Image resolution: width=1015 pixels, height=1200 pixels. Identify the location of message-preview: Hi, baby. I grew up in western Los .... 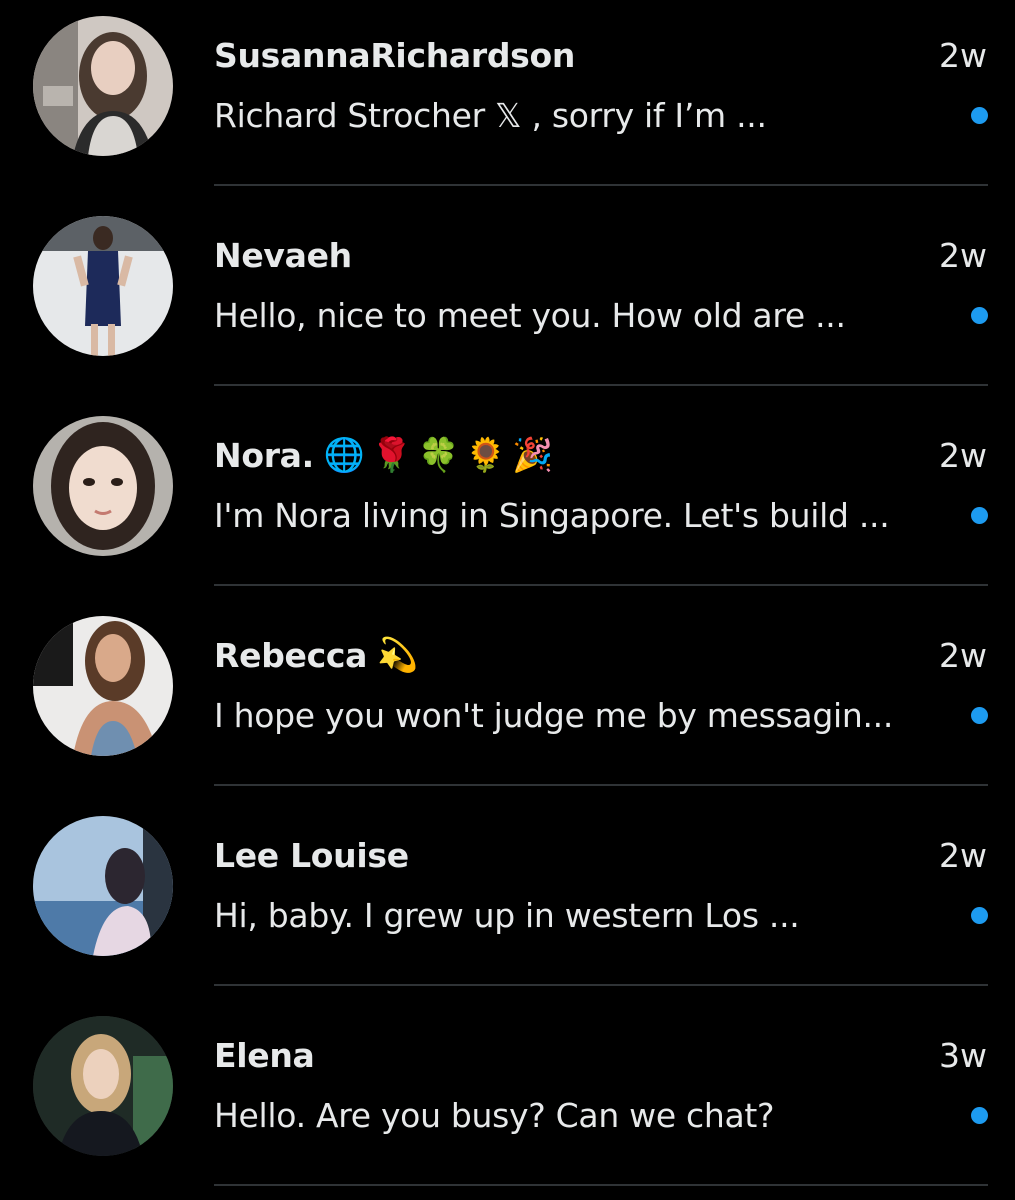
(507, 915).